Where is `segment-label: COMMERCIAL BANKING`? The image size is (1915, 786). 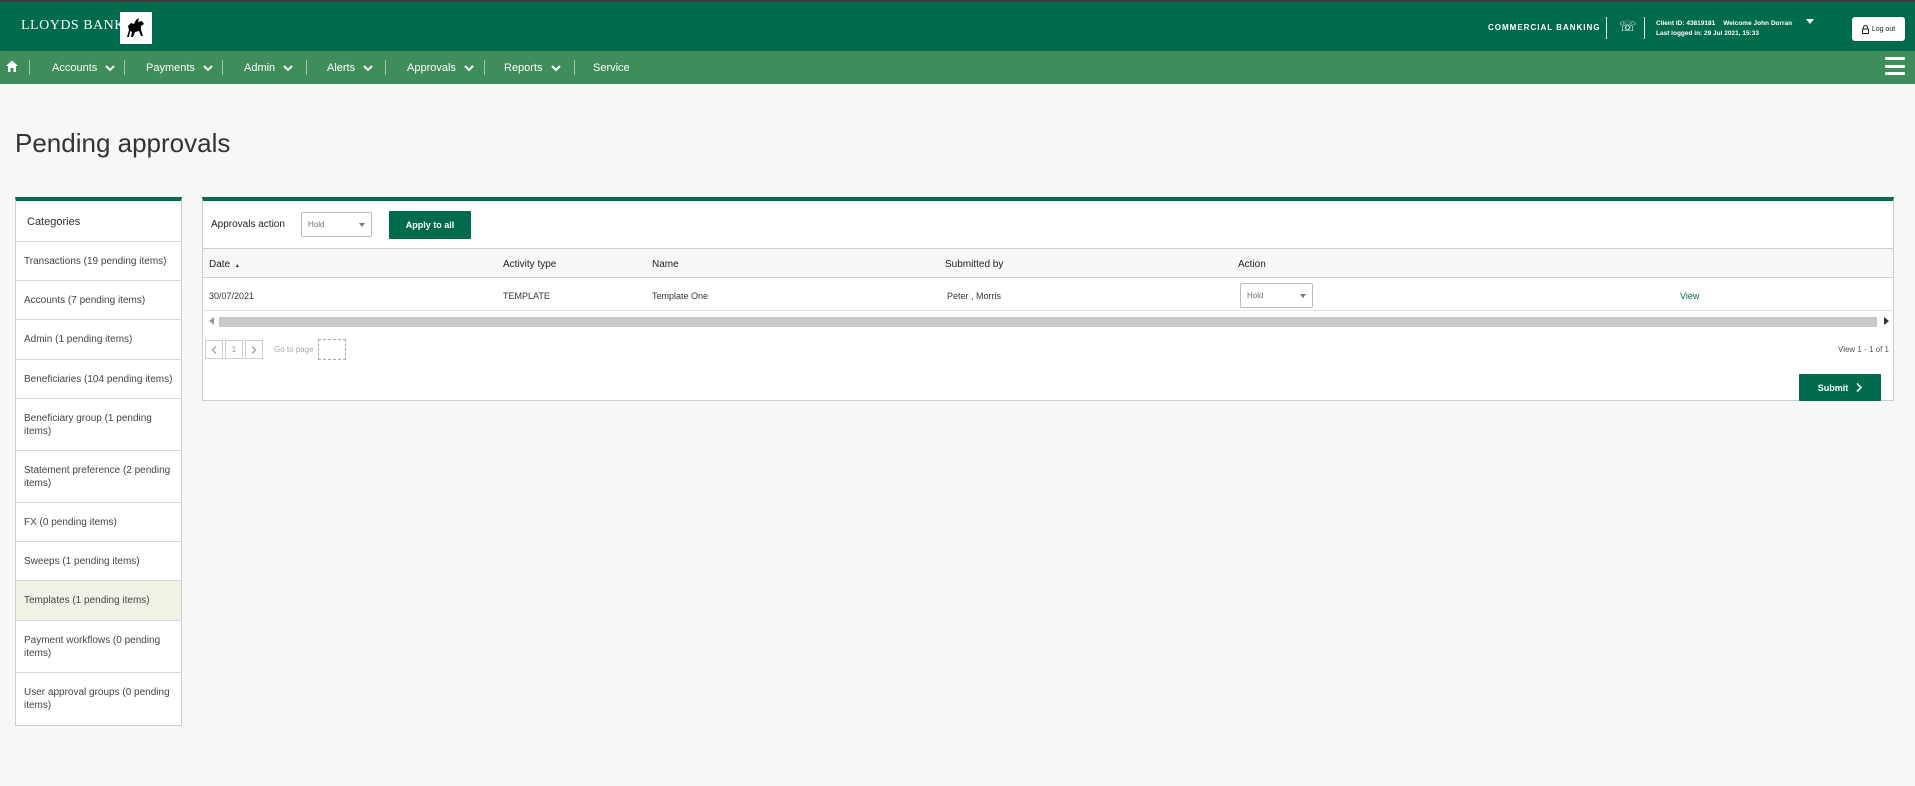
segment-label: COMMERCIAL BANKING is located at coordinates (1544, 27).